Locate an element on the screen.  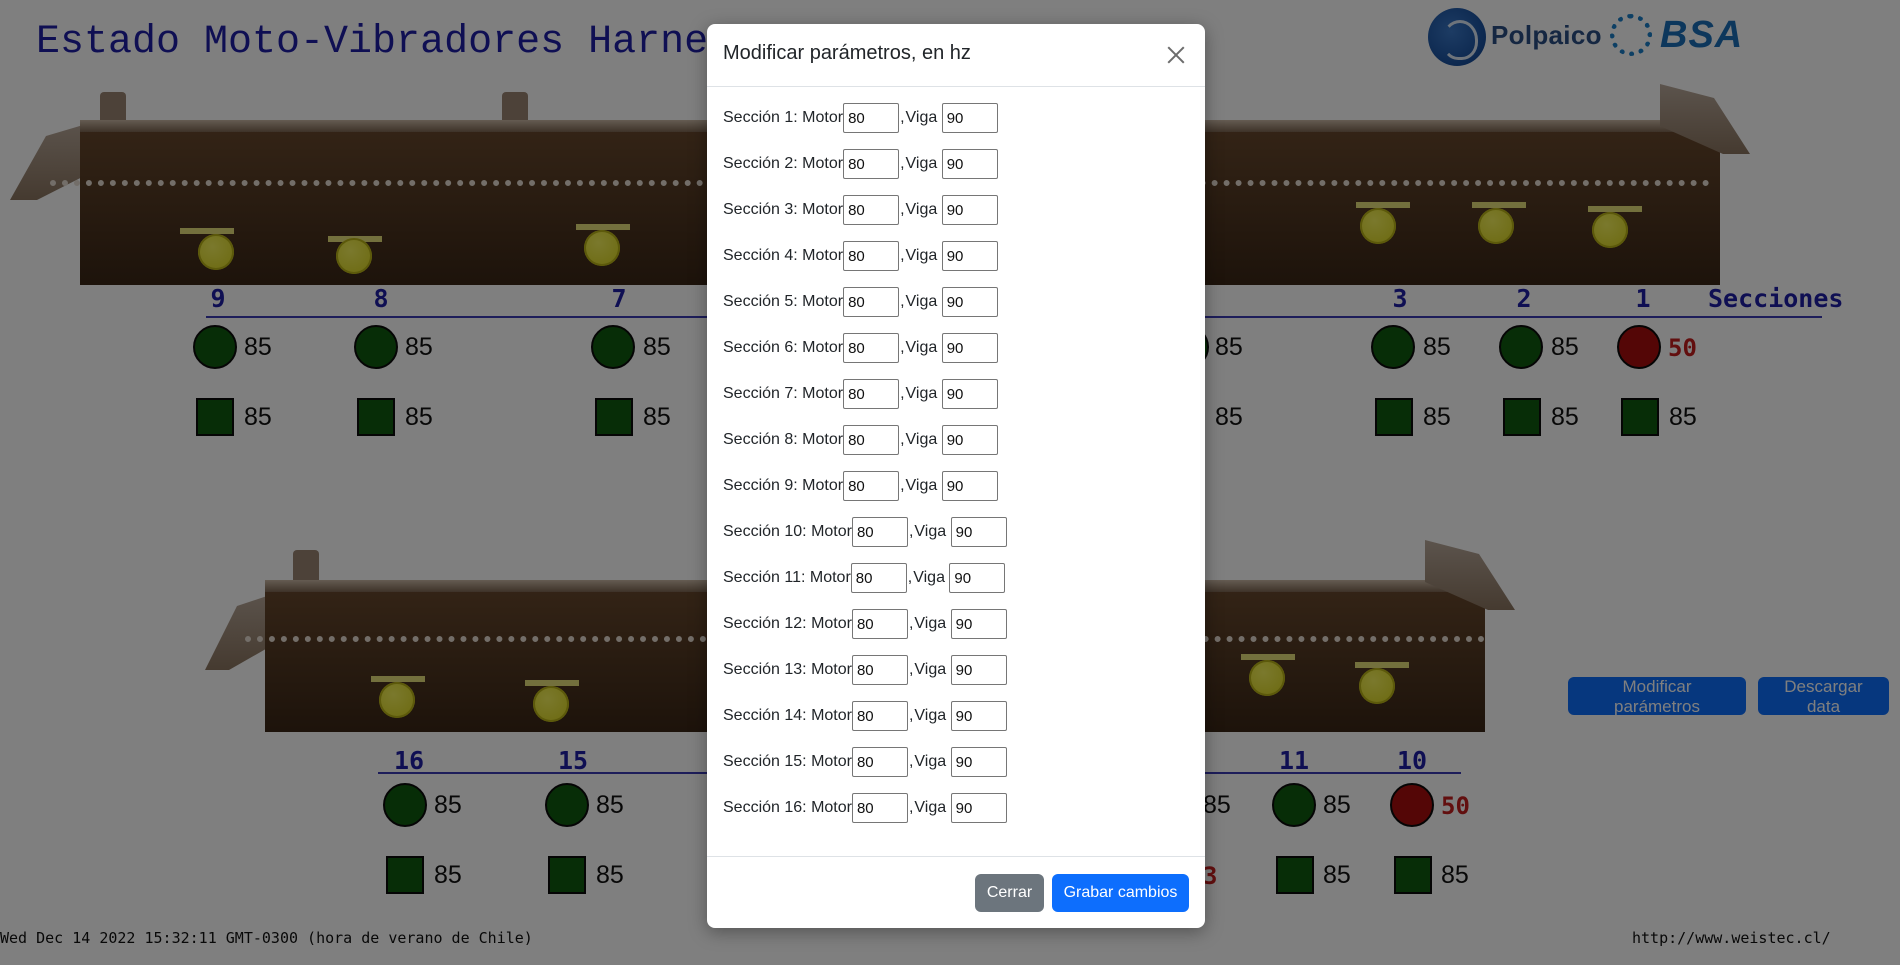
section-label: Sección 4: is located at coordinates (760, 255).